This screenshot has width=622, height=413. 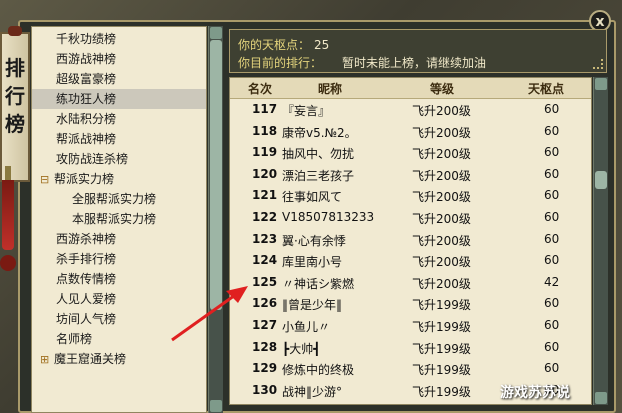 I want to click on watermark-text: 游戏苏苏说, so click(x=535, y=393).